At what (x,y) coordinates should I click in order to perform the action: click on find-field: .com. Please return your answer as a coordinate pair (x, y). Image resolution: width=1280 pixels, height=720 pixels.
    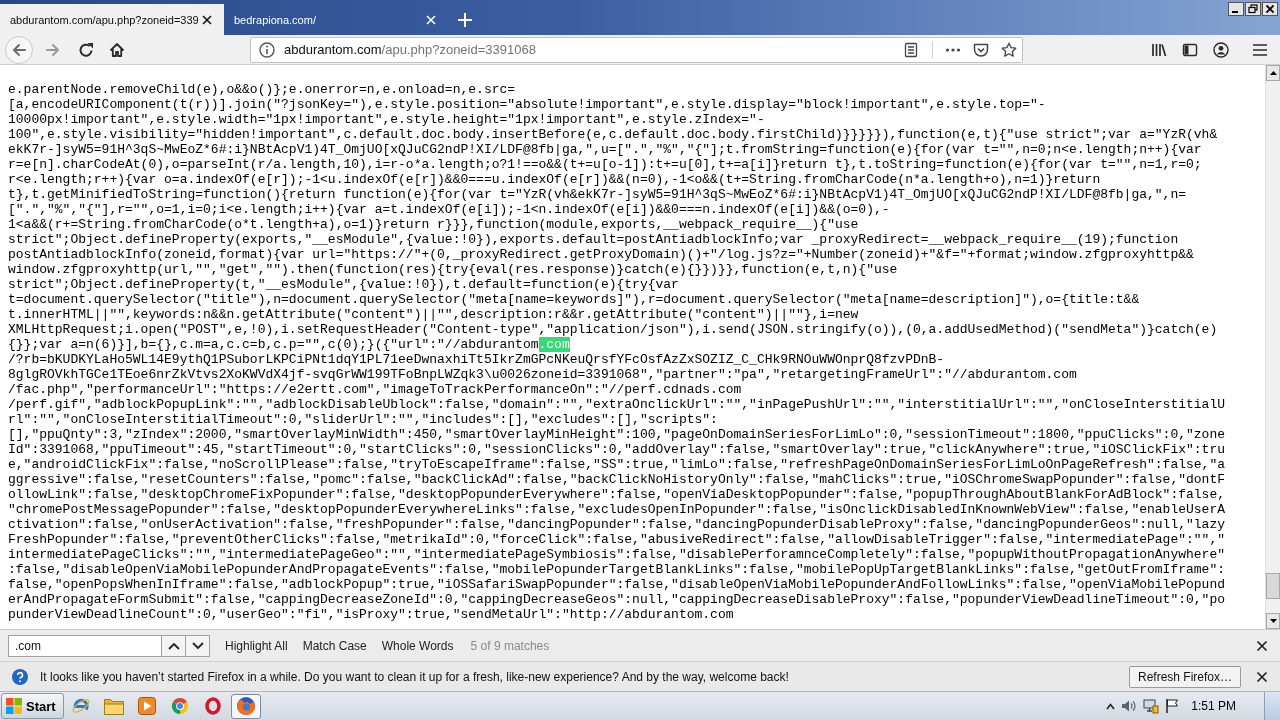
    Looking at the image, I should click on (85, 645).